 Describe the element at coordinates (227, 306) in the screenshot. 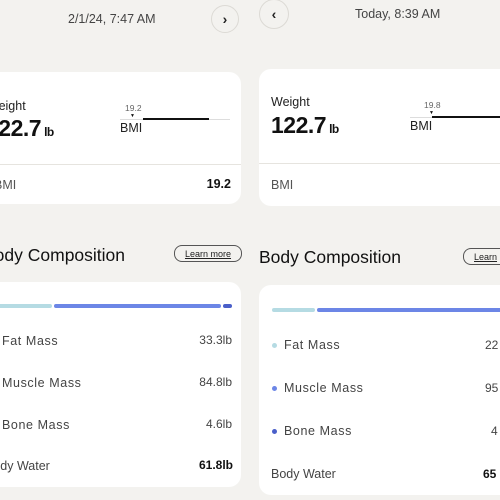

I see `bone-segment` at that location.